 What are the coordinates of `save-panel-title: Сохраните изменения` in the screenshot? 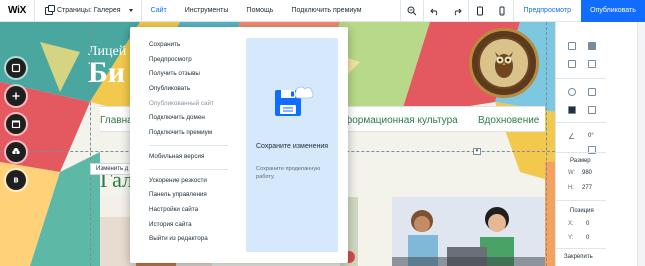 It's located at (292, 146).